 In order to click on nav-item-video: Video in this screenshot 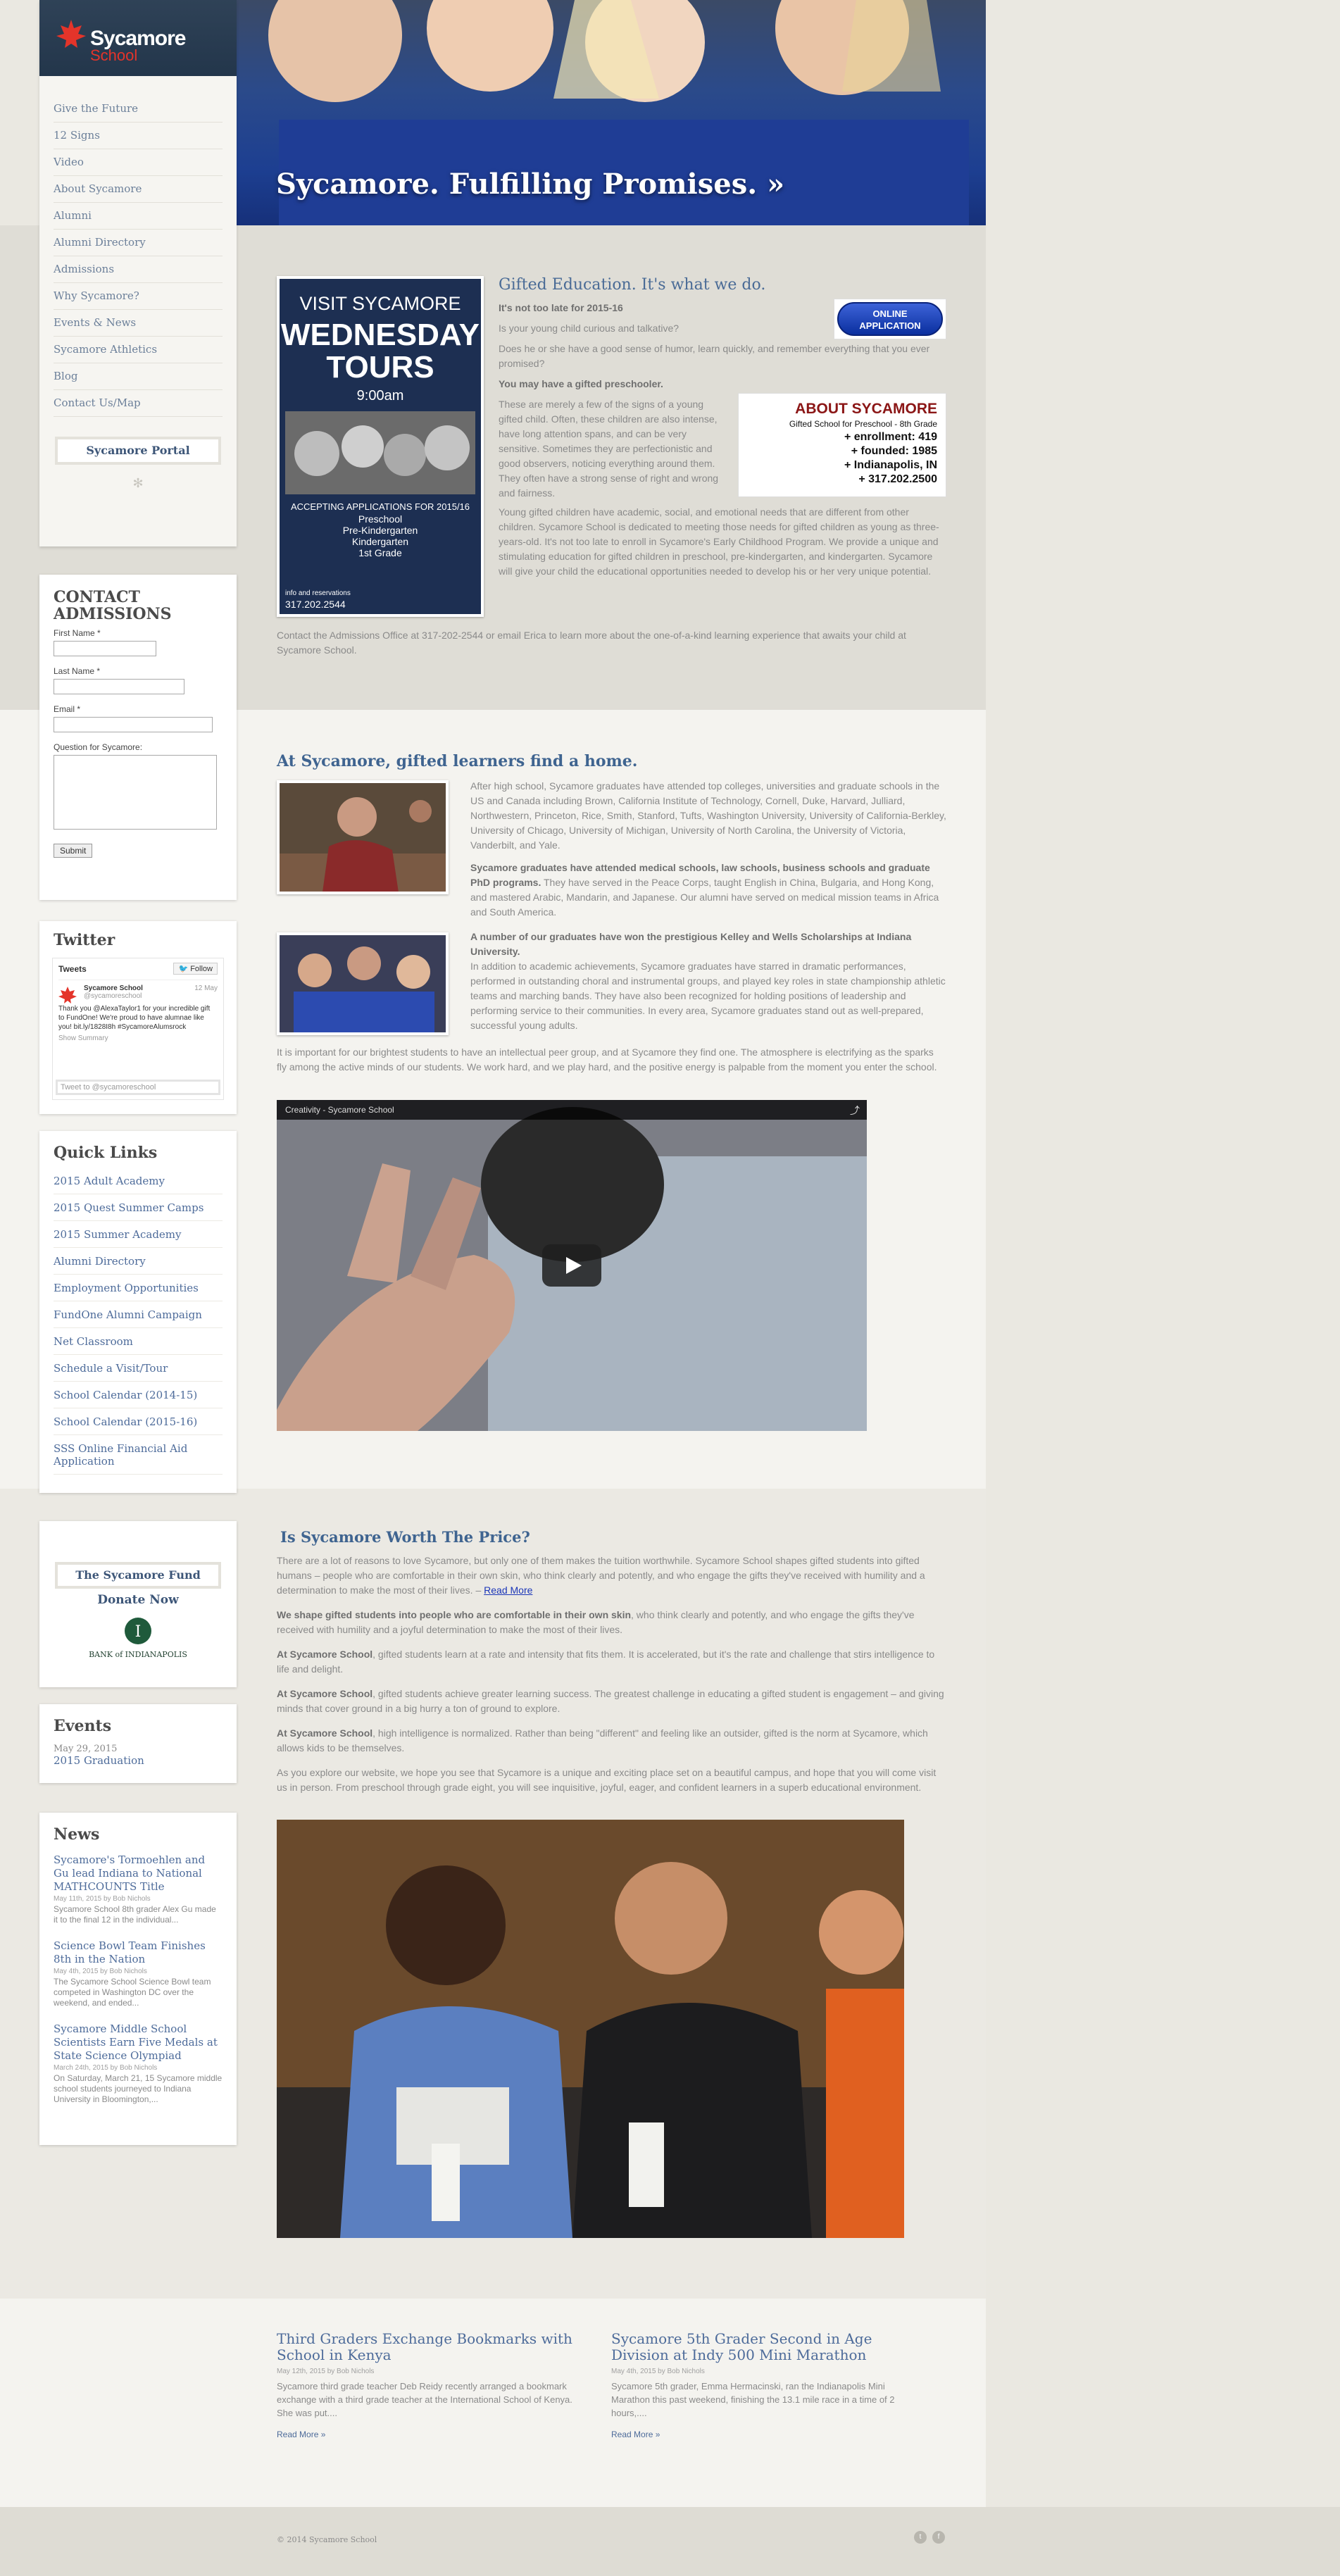, I will do `click(138, 162)`.